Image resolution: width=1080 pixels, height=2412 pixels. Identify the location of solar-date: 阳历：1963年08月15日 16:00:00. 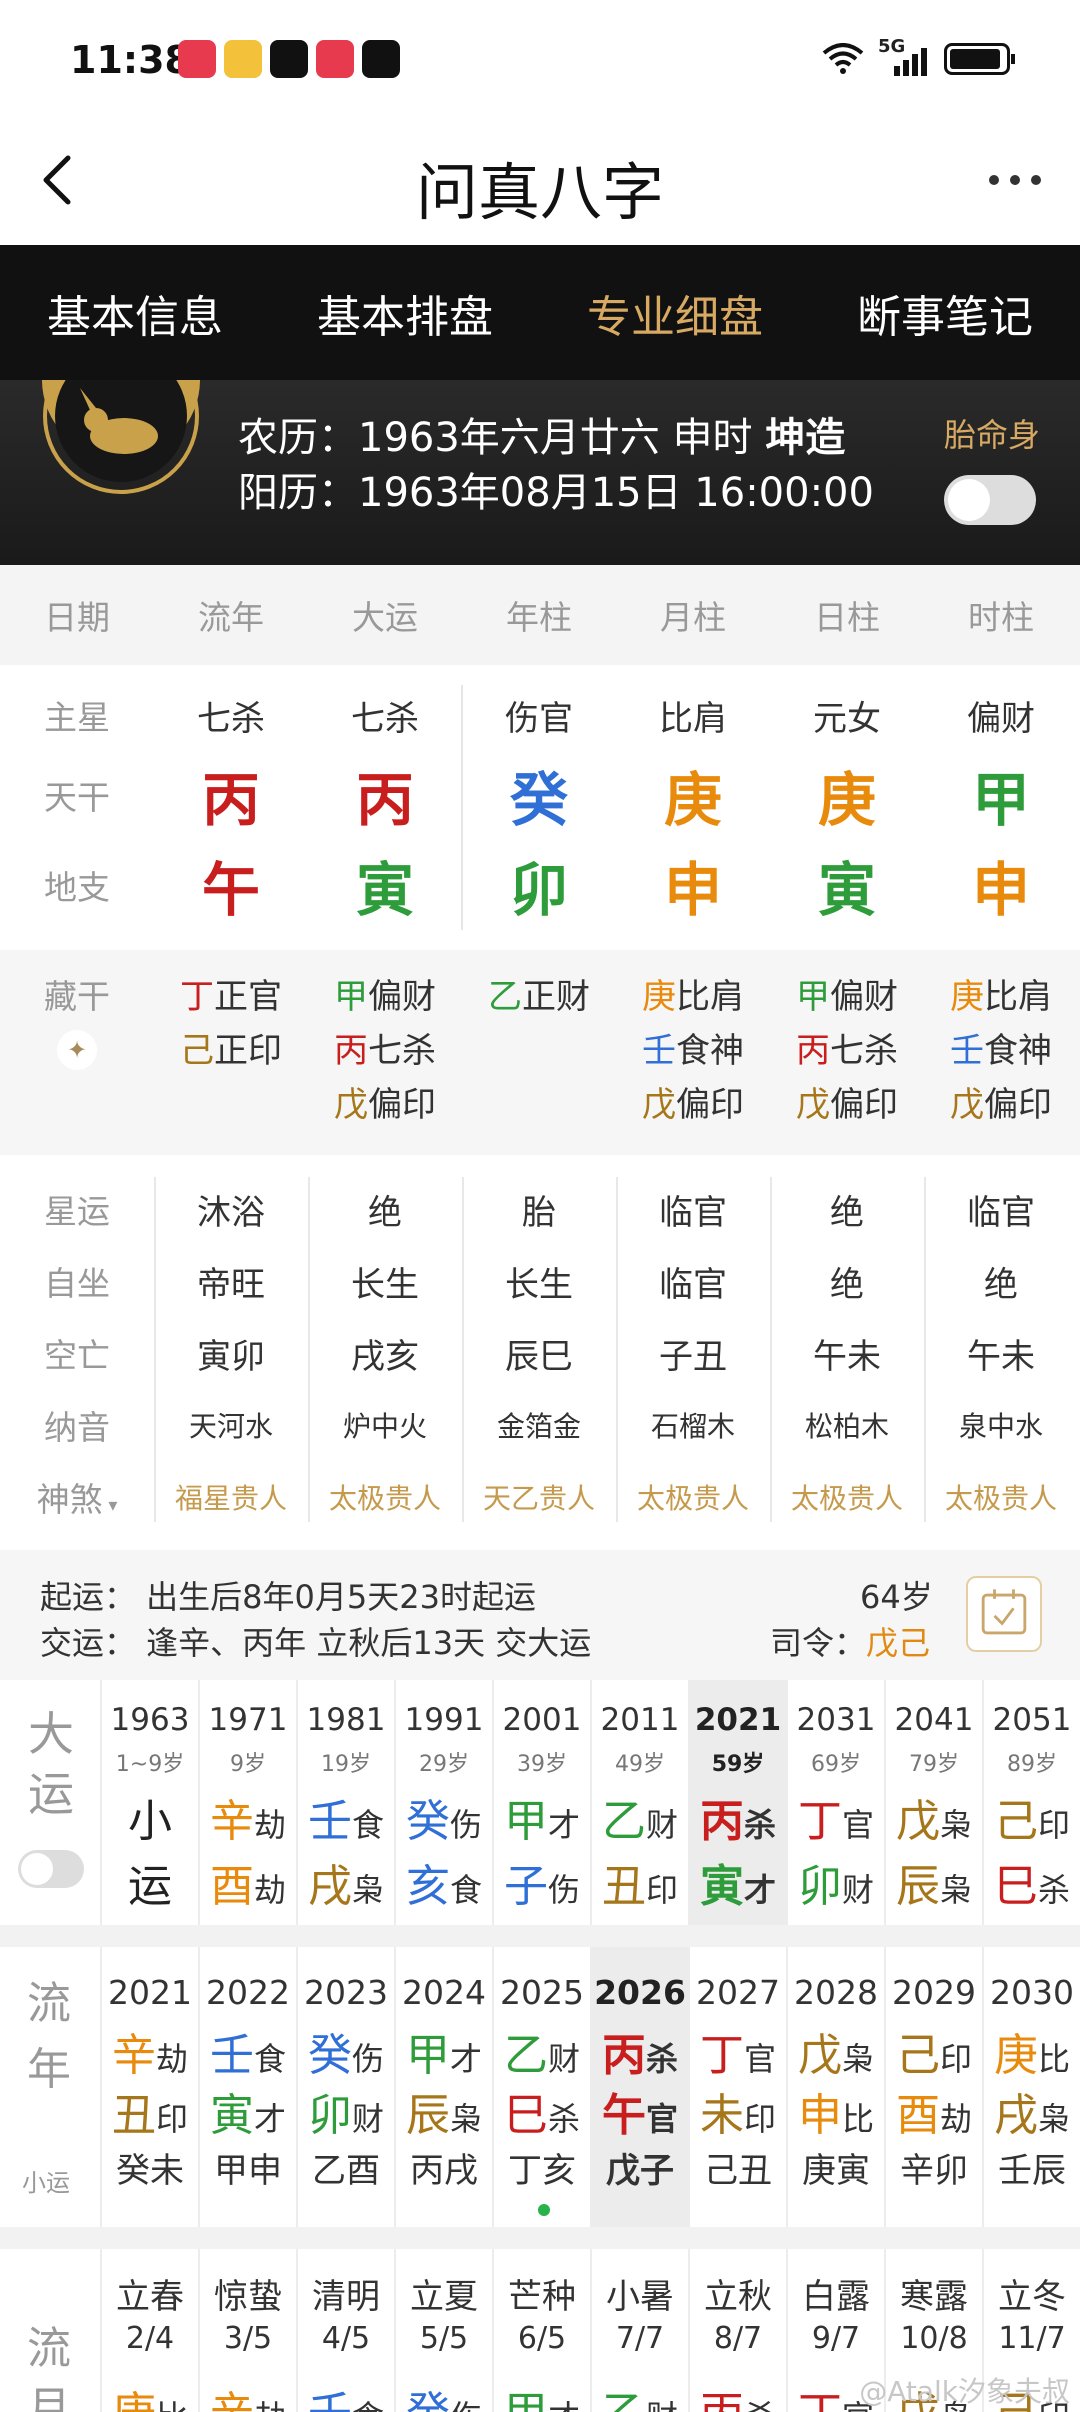
(556, 493).